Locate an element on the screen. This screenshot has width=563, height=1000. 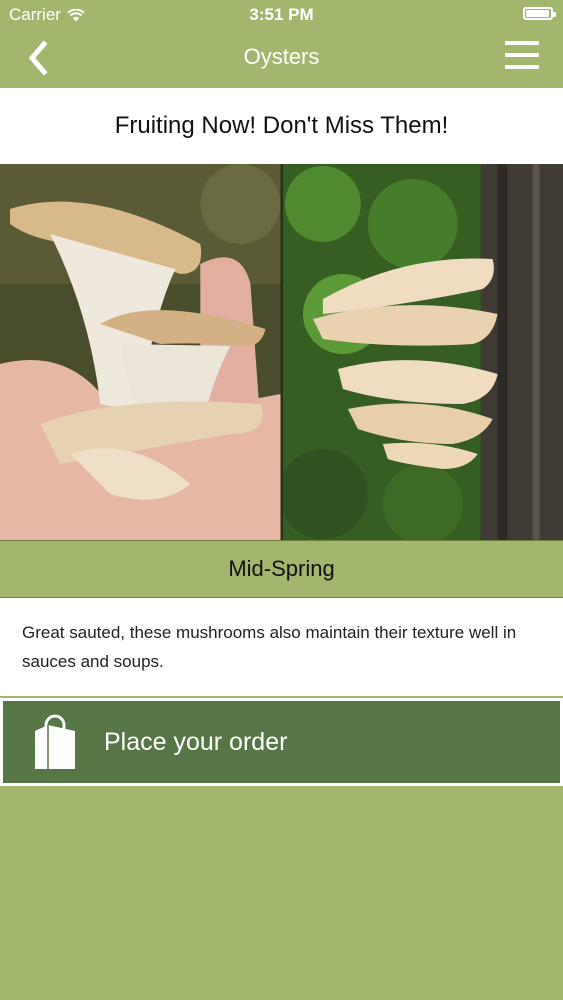
headline-banner: Fruiting Now! Don't Miss Them! is located at coordinates (281, 126).